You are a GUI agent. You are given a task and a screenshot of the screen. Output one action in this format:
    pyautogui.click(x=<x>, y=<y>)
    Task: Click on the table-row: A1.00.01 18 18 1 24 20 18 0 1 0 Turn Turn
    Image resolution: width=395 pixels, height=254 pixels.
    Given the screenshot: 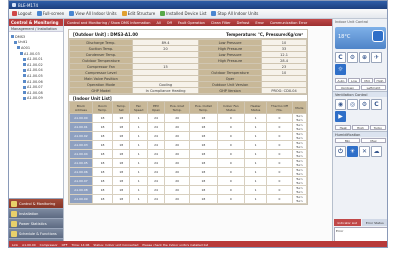 What is the action you would take?
    pyautogui.click(x=188, y=127)
    